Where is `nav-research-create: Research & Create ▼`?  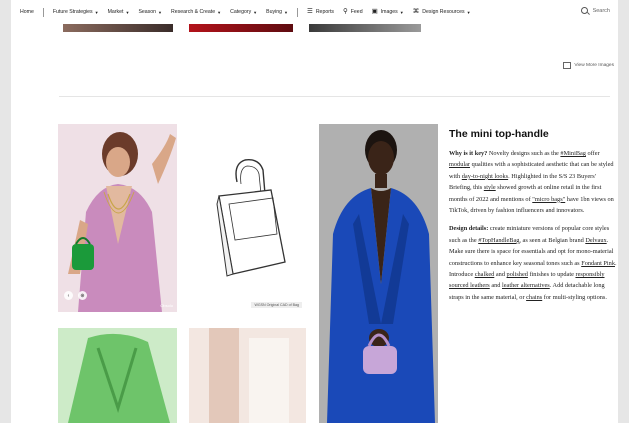 nav-research-create: Research & Create ▼ is located at coordinates (196, 12).